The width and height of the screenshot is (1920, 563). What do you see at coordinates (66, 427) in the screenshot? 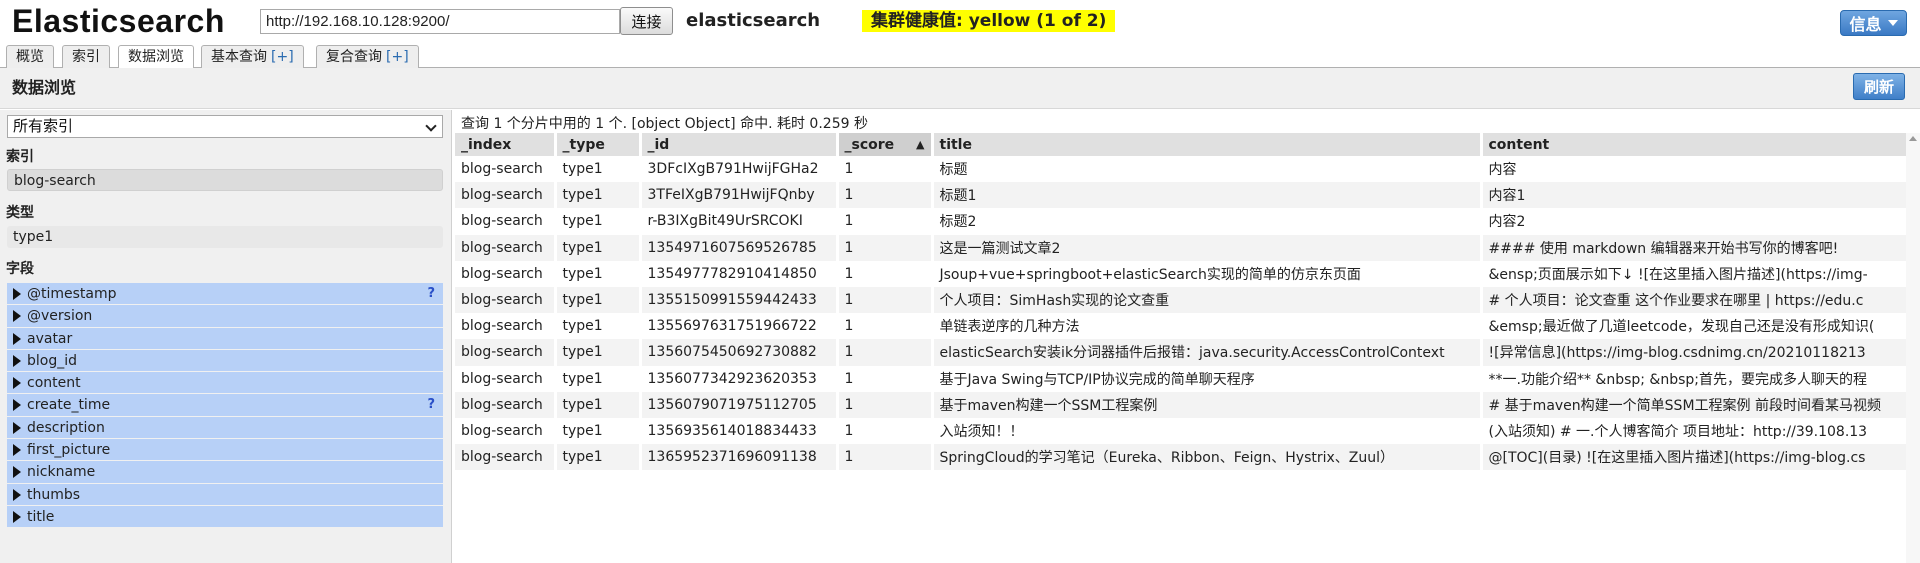
I see `field-name: description` at bounding box center [66, 427].